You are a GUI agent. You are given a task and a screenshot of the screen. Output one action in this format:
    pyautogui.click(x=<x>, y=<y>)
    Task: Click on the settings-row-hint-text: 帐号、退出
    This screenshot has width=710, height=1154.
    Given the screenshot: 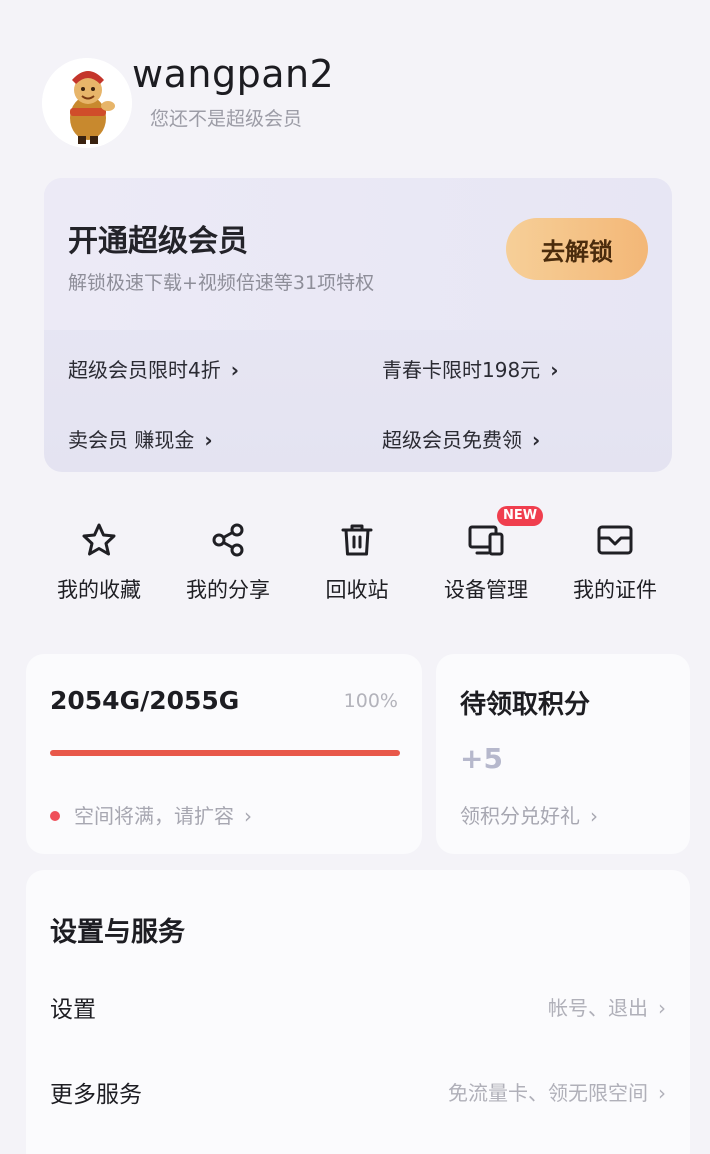 What is the action you would take?
    pyautogui.click(x=598, y=1008)
    